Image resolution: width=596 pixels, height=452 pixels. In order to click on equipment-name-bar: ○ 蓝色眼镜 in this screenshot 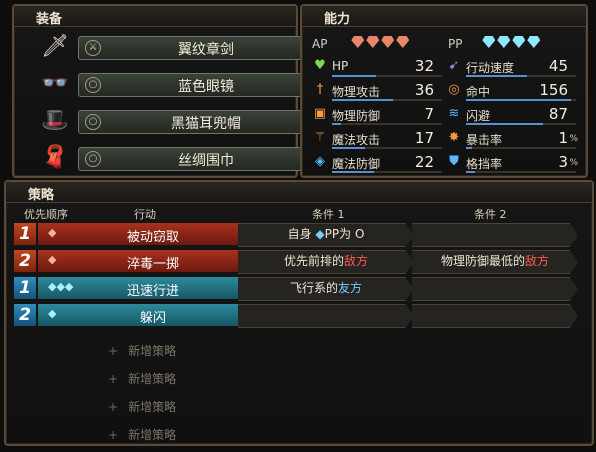, I will do `click(196, 85)`.